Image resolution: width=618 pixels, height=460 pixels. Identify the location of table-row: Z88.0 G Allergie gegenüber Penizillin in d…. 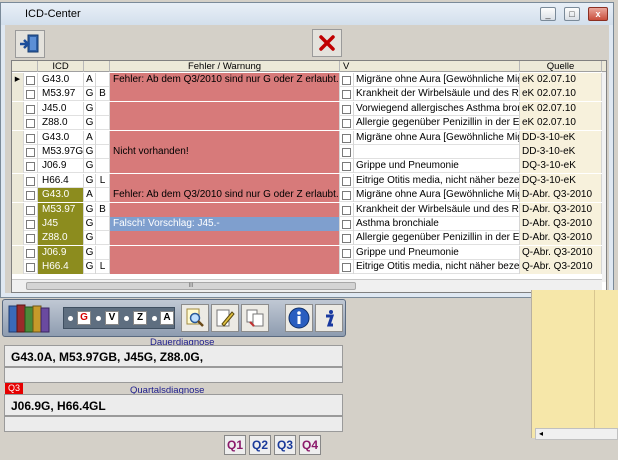
(309, 123).